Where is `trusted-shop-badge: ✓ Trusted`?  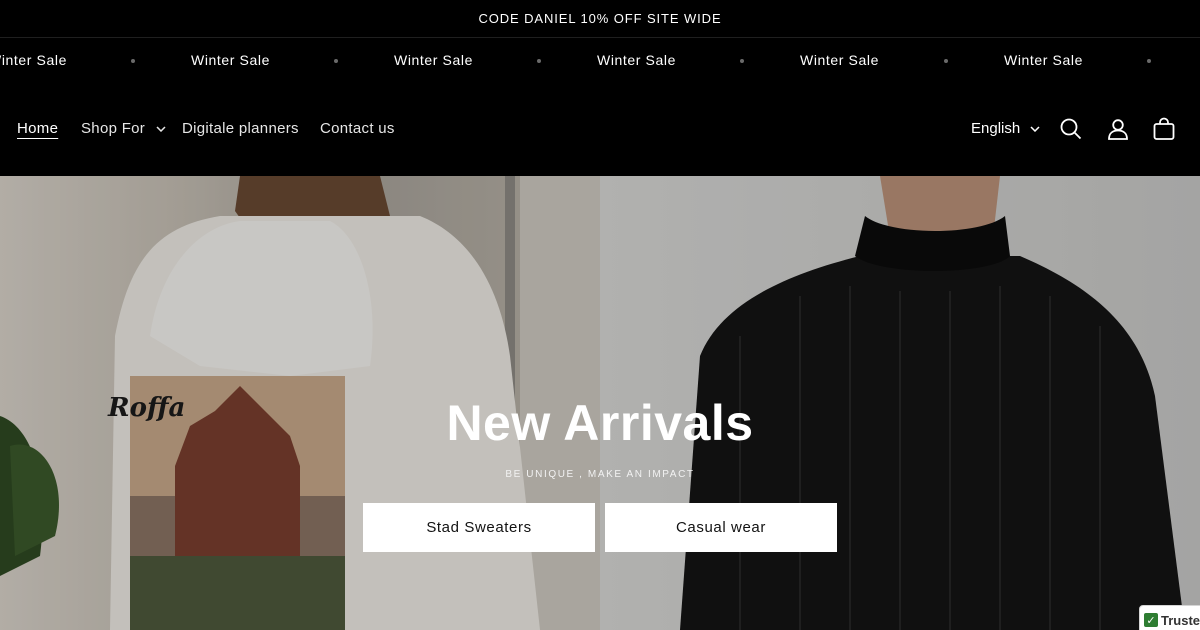 trusted-shop-badge: ✓ Trusted is located at coordinates (1169, 617).